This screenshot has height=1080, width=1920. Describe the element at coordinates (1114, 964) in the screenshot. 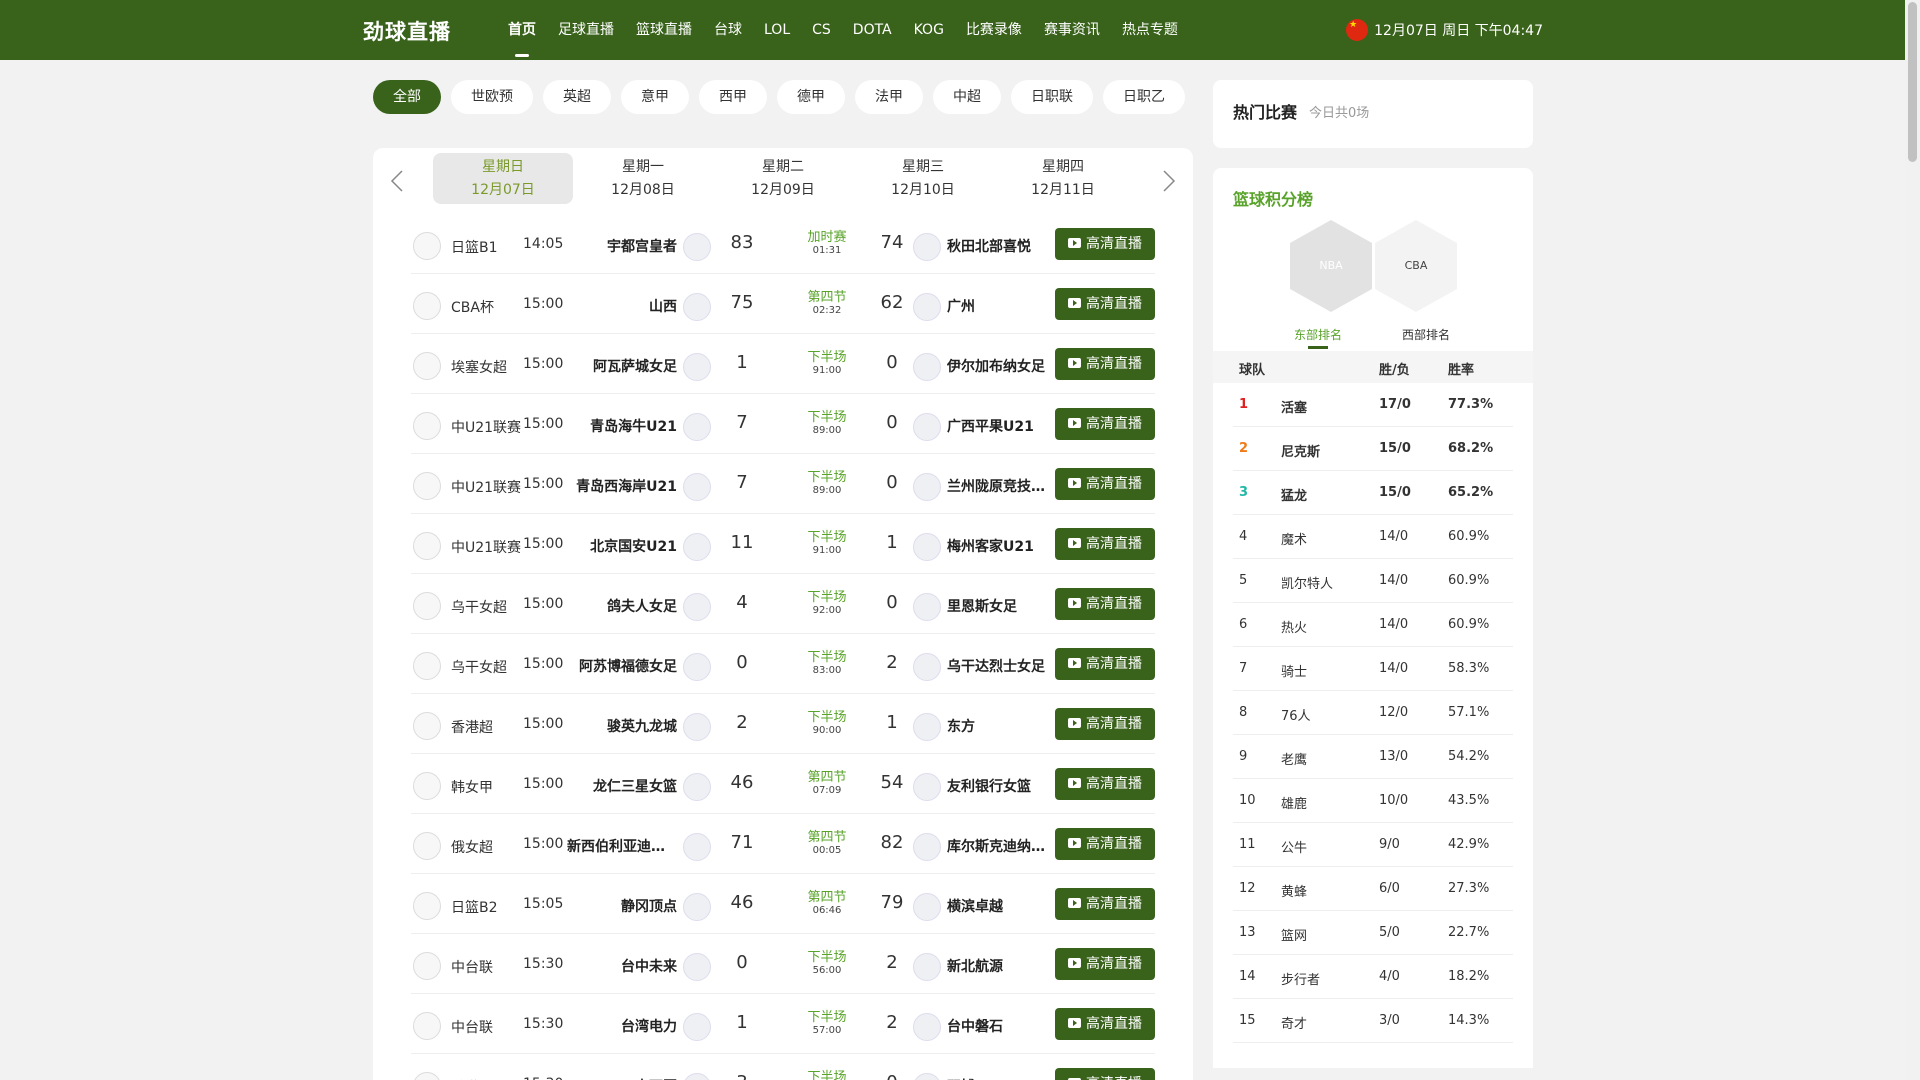

I see `live-button-label: 高清直播` at that location.